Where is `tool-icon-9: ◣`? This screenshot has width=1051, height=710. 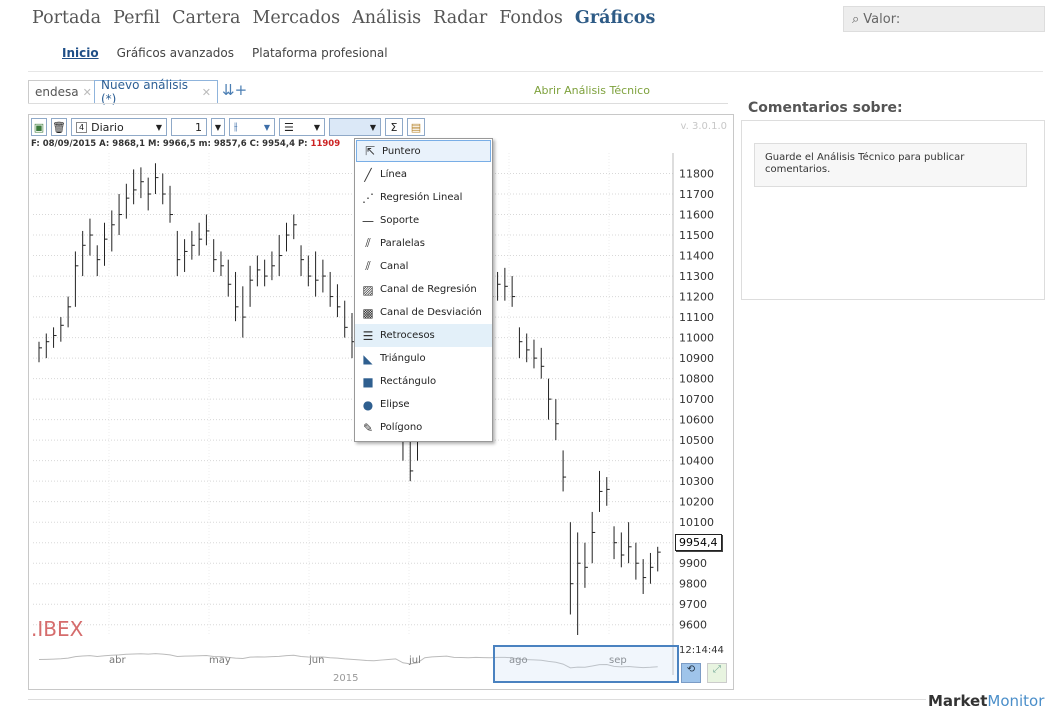
tool-icon-9: ◣ is located at coordinates (368, 358).